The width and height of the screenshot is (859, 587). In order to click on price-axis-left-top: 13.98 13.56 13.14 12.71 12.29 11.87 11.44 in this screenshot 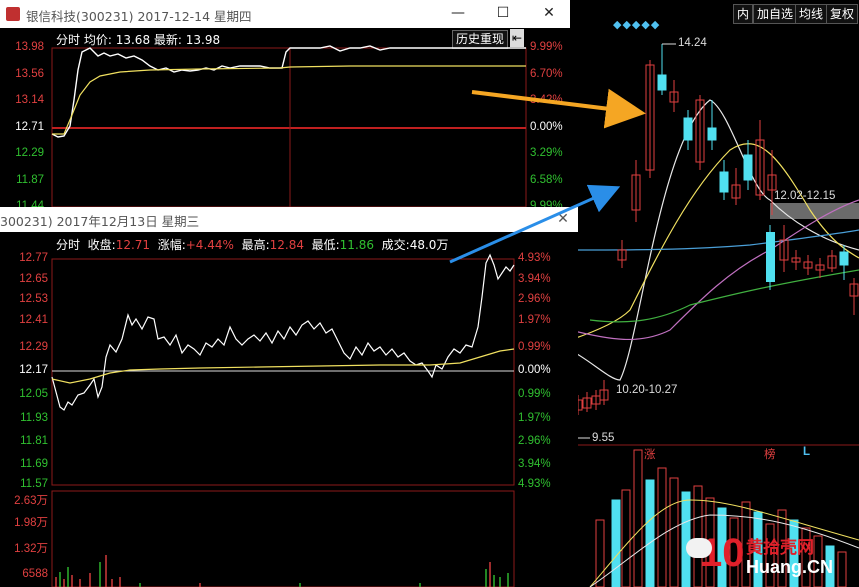, I will do `click(26, 106)`.